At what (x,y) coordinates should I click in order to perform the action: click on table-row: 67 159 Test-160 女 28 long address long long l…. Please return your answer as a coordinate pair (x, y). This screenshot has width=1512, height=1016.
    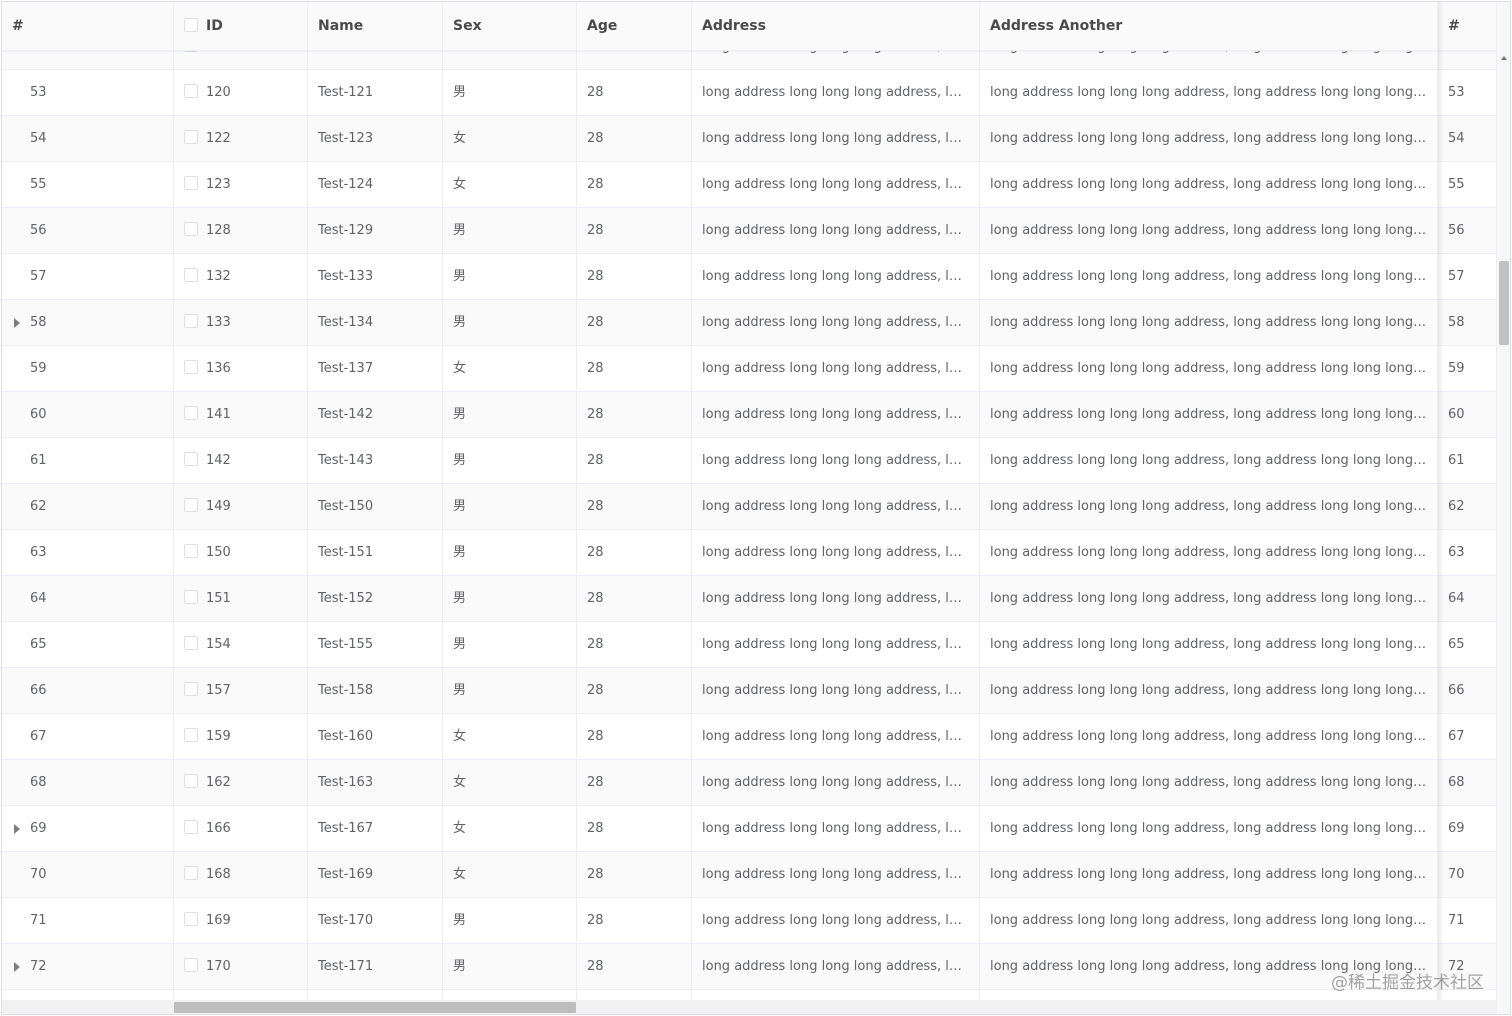
    Looking at the image, I should click on (749, 737).